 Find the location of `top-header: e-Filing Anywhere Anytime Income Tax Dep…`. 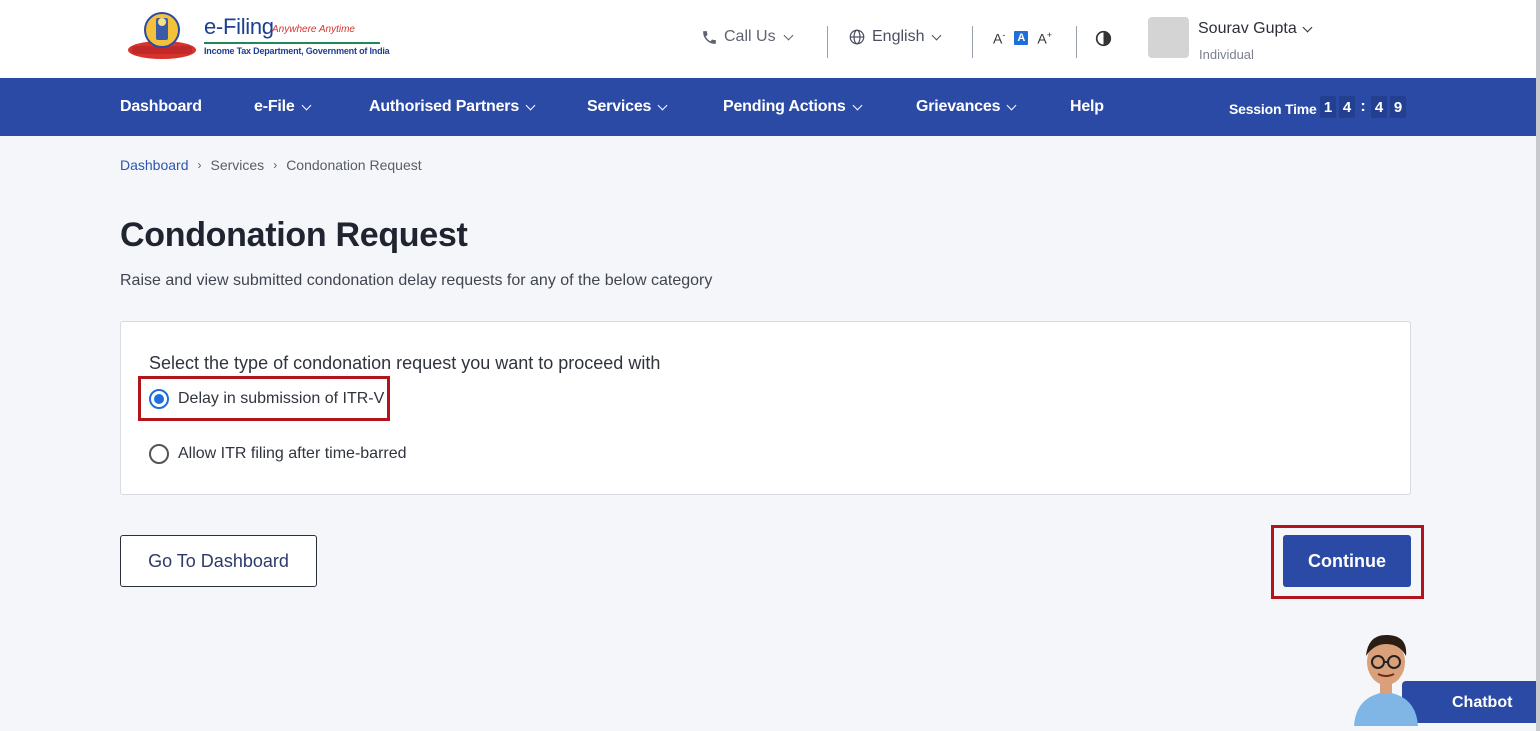

top-header: e-Filing Anywhere Anytime Income Tax Dep… is located at coordinates (770, 39).